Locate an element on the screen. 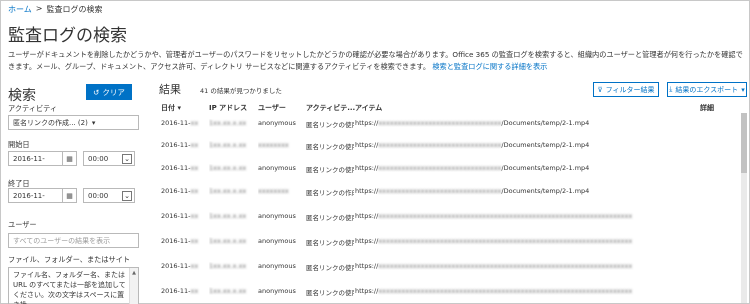  results-count: 41 の結果が見つかりました is located at coordinates (241, 91).